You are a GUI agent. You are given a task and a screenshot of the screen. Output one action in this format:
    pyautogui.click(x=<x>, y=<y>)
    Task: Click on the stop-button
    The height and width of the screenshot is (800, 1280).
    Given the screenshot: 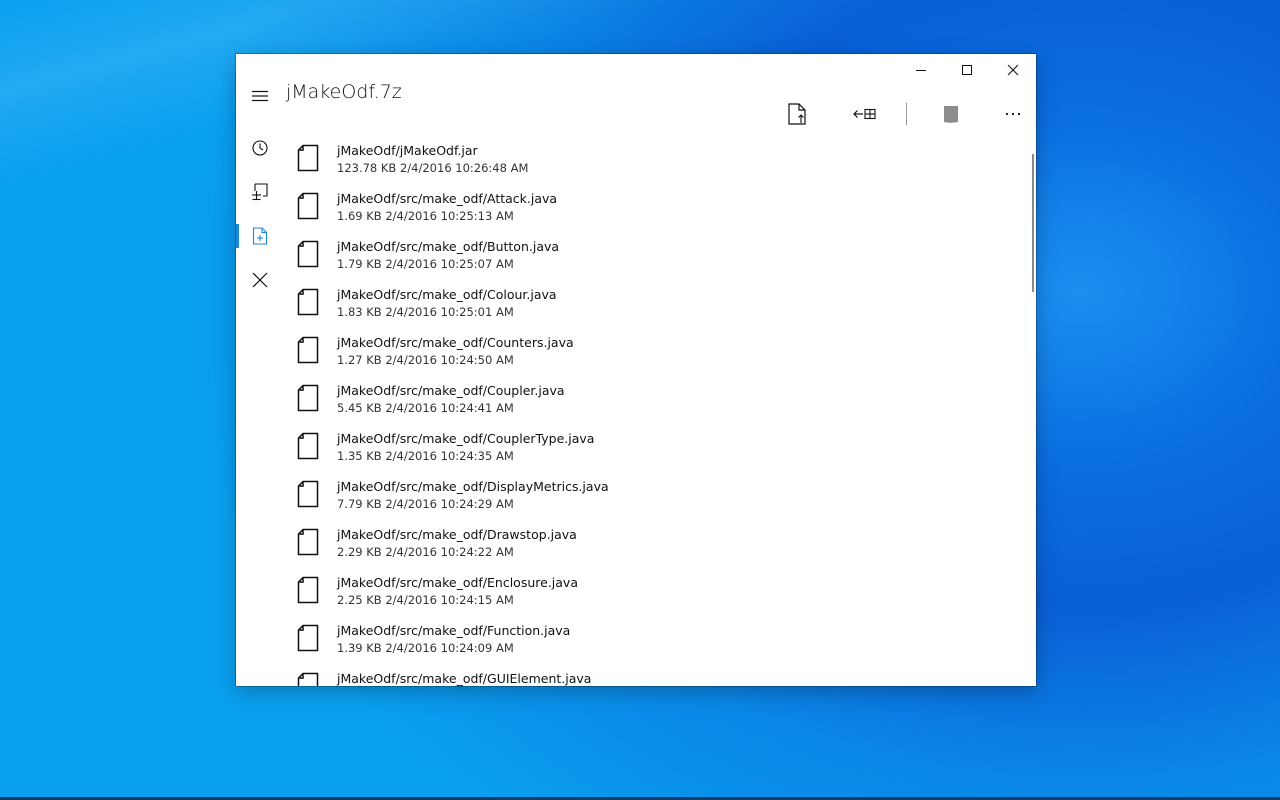 What is the action you would take?
    pyautogui.click(x=951, y=114)
    